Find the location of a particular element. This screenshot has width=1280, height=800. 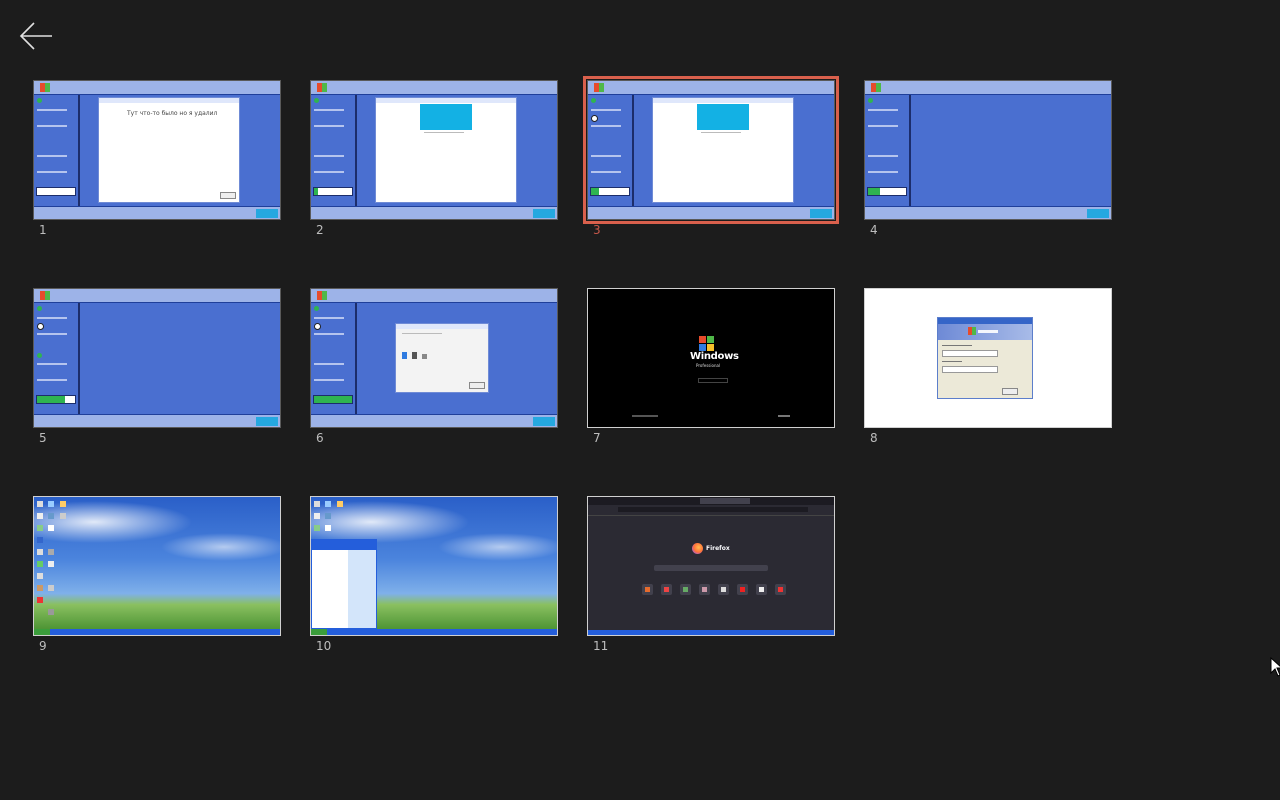

boot-edition: Professional is located at coordinates (708, 365).